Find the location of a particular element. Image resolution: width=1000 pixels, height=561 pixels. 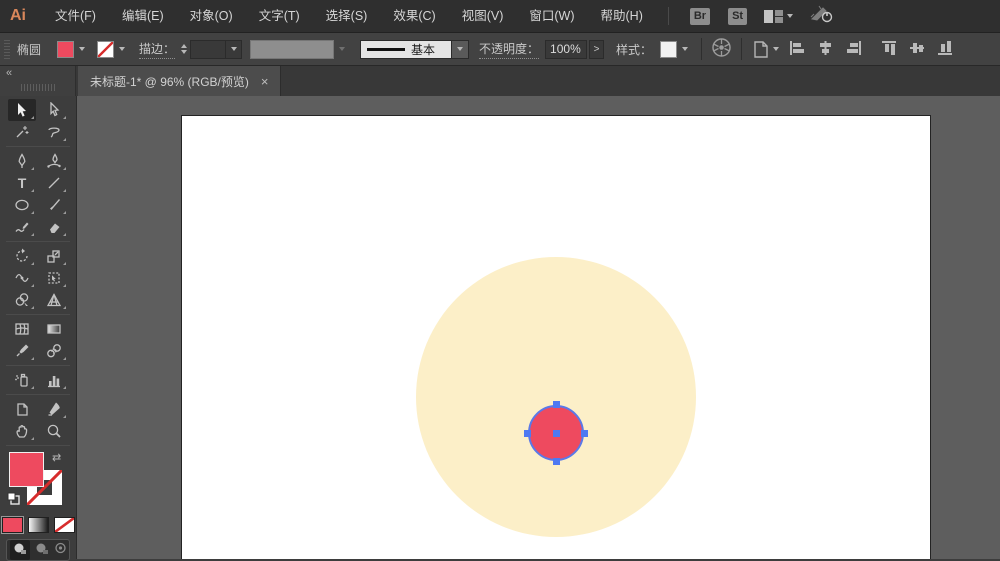

tool-symbol-sprayer is located at coordinates (22, 380).